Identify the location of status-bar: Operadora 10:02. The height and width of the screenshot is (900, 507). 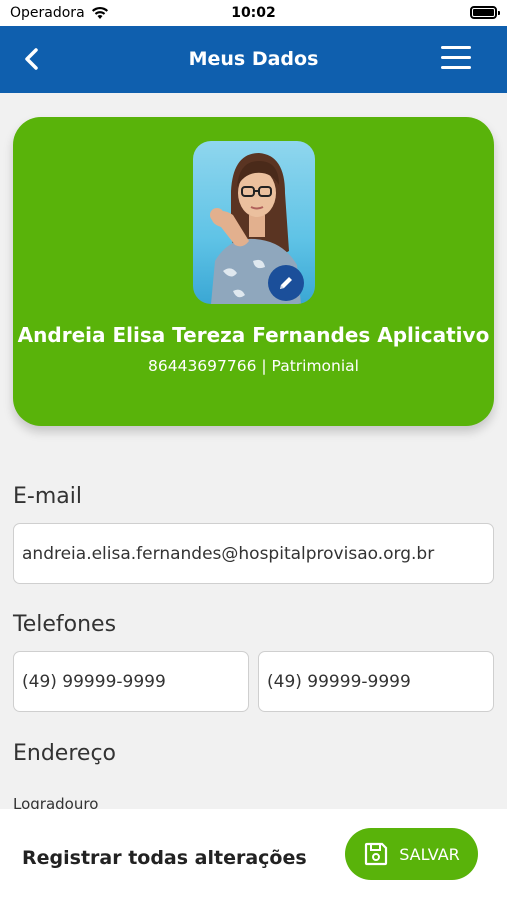
(253, 13).